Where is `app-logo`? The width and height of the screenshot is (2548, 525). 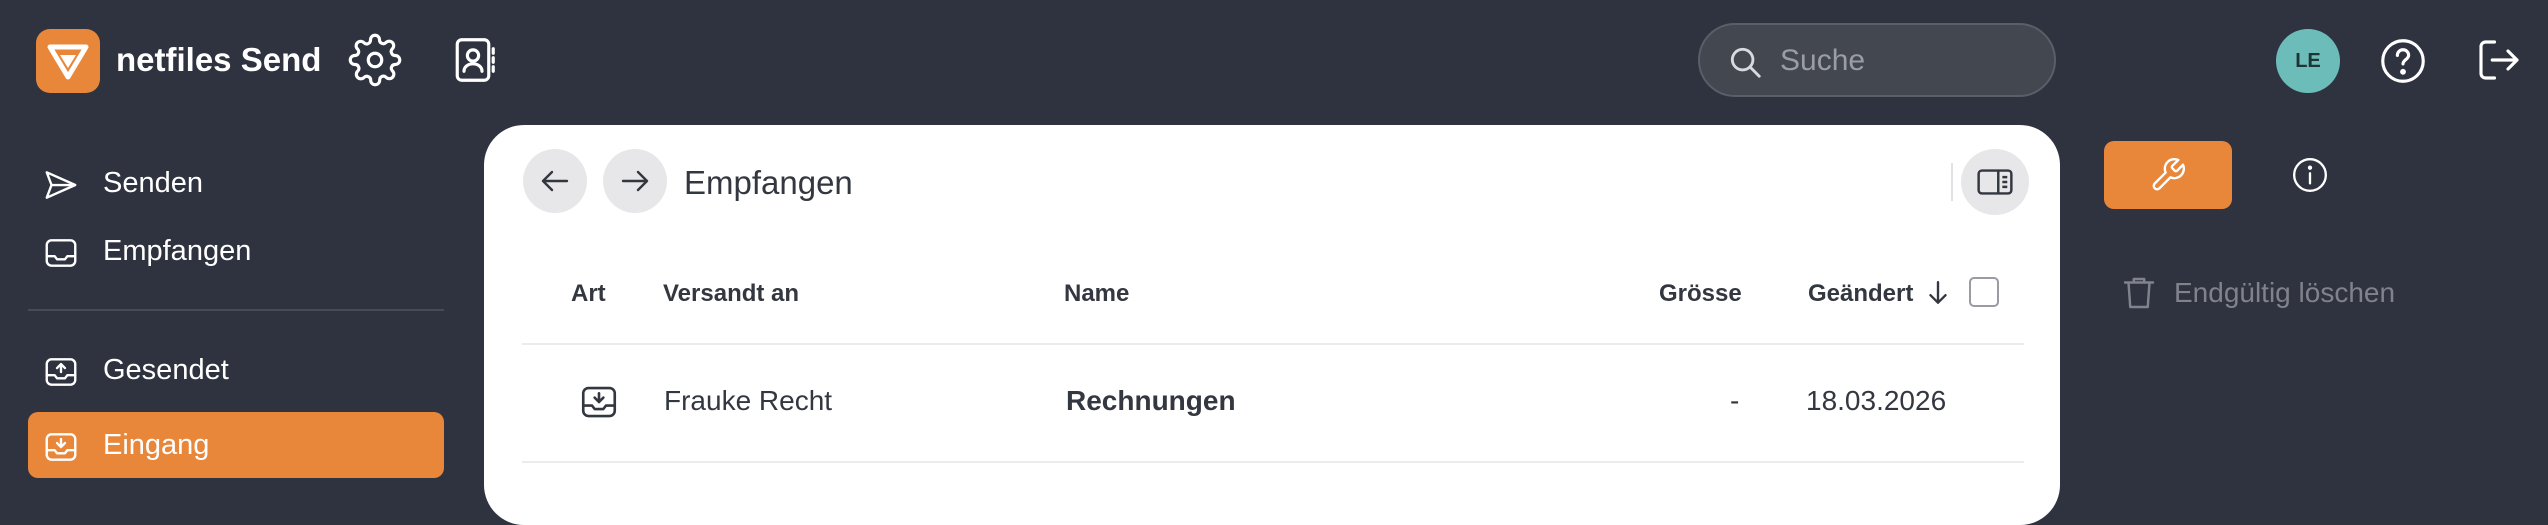
app-logo is located at coordinates (68, 61).